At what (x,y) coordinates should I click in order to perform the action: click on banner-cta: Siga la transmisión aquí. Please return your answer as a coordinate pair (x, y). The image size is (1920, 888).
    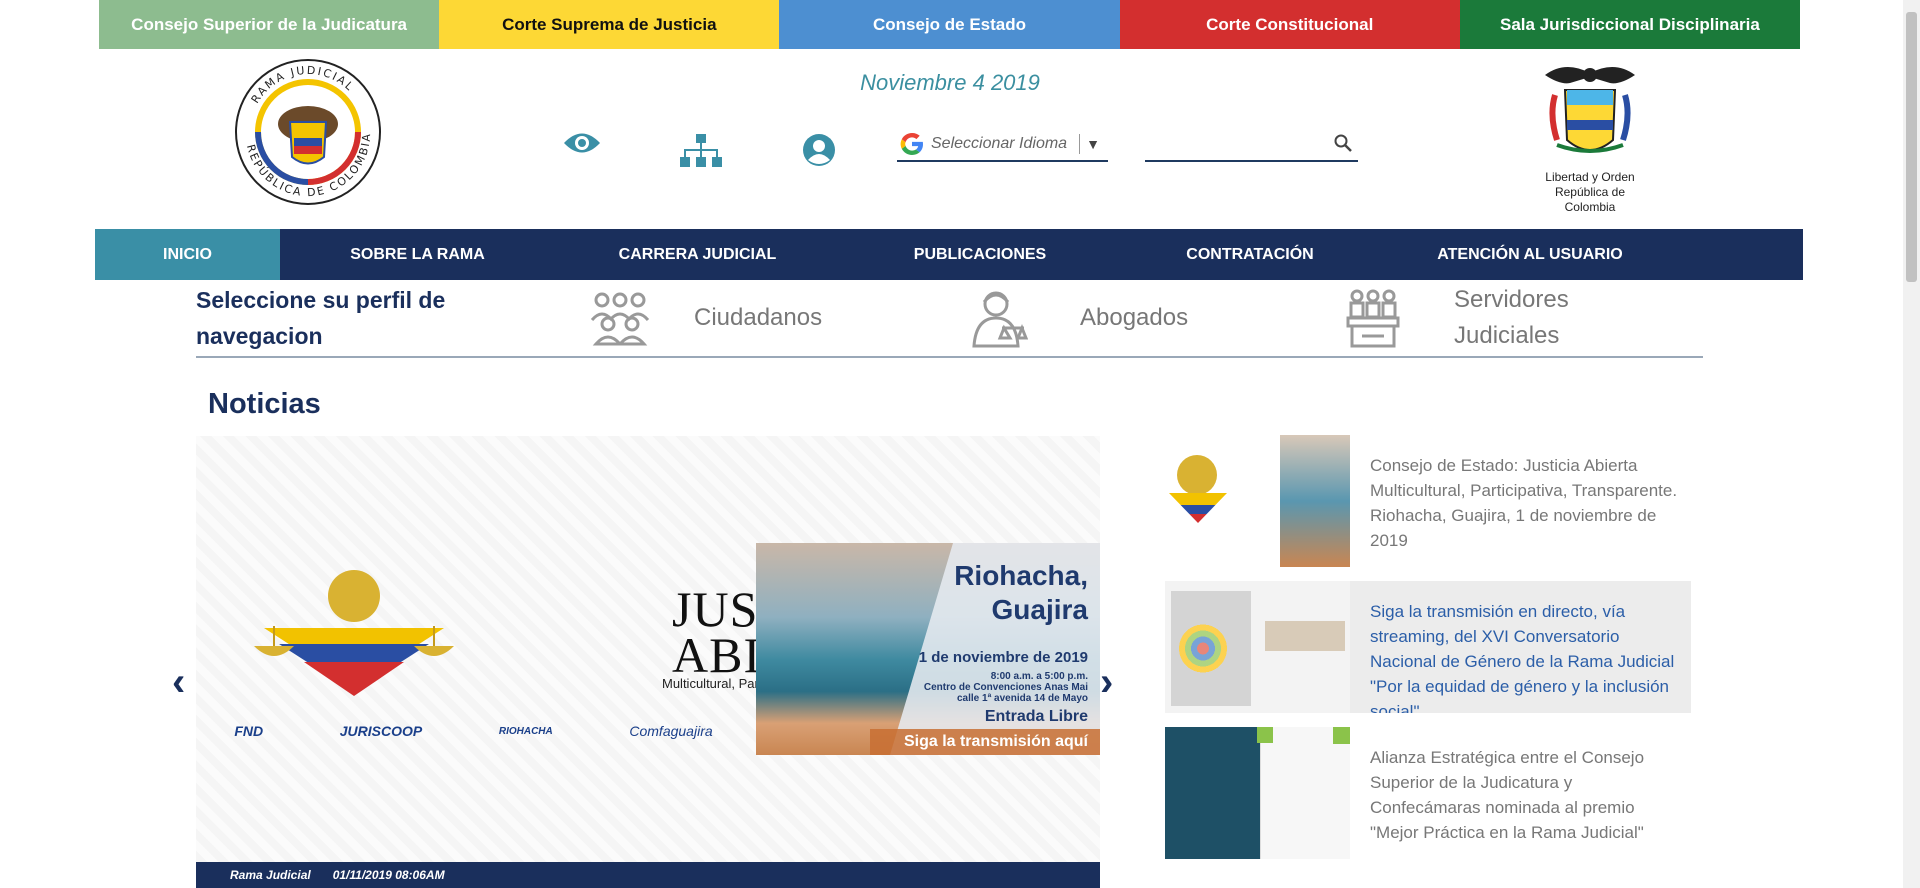
    Looking at the image, I should click on (985, 742).